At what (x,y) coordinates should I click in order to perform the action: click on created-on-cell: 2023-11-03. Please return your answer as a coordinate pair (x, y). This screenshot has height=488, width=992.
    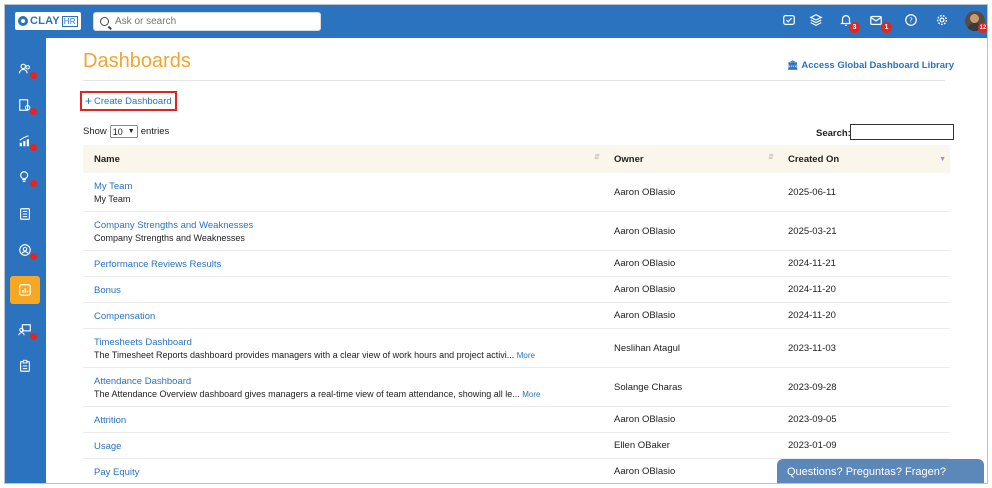
    Looking at the image, I should click on (812, 348).